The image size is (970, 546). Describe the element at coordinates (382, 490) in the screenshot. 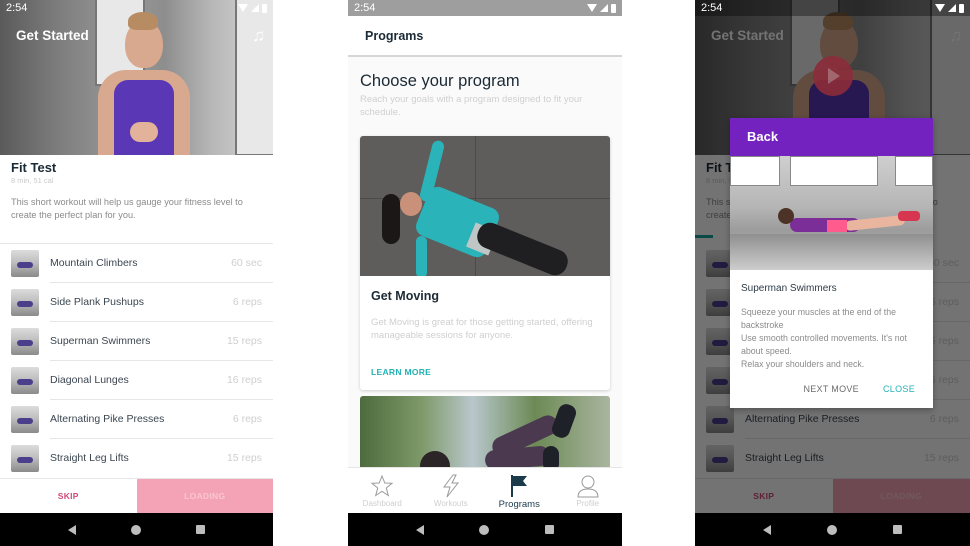

I see `tab-dashboard: Dashboard` at that location.